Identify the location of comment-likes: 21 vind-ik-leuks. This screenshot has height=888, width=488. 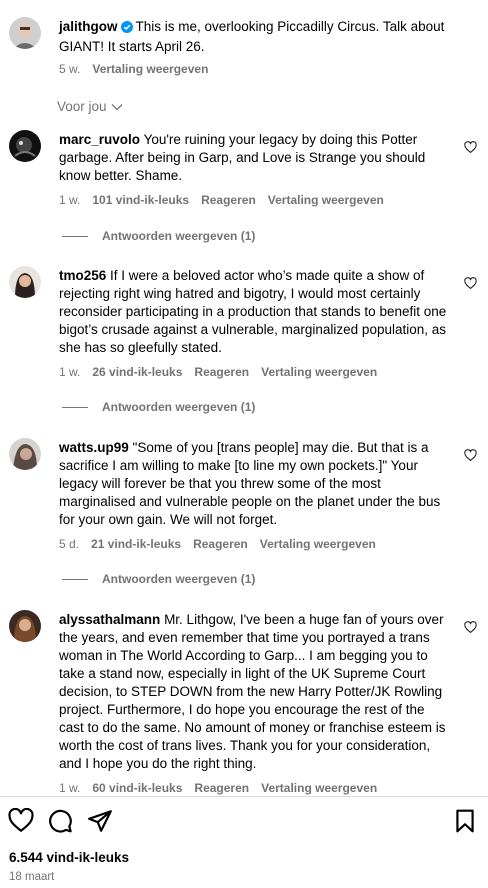
(136, 544).